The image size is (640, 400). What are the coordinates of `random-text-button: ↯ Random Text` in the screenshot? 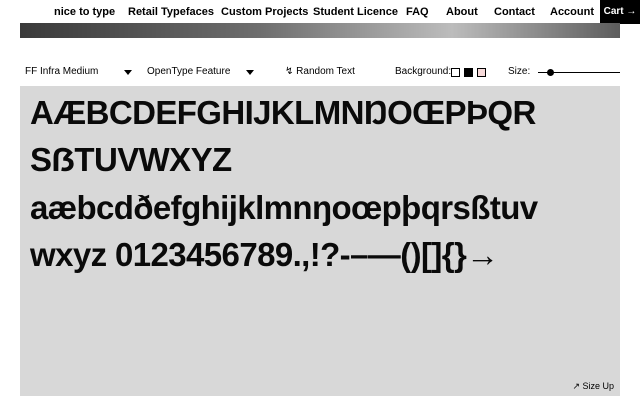 It's located at (320, 72).